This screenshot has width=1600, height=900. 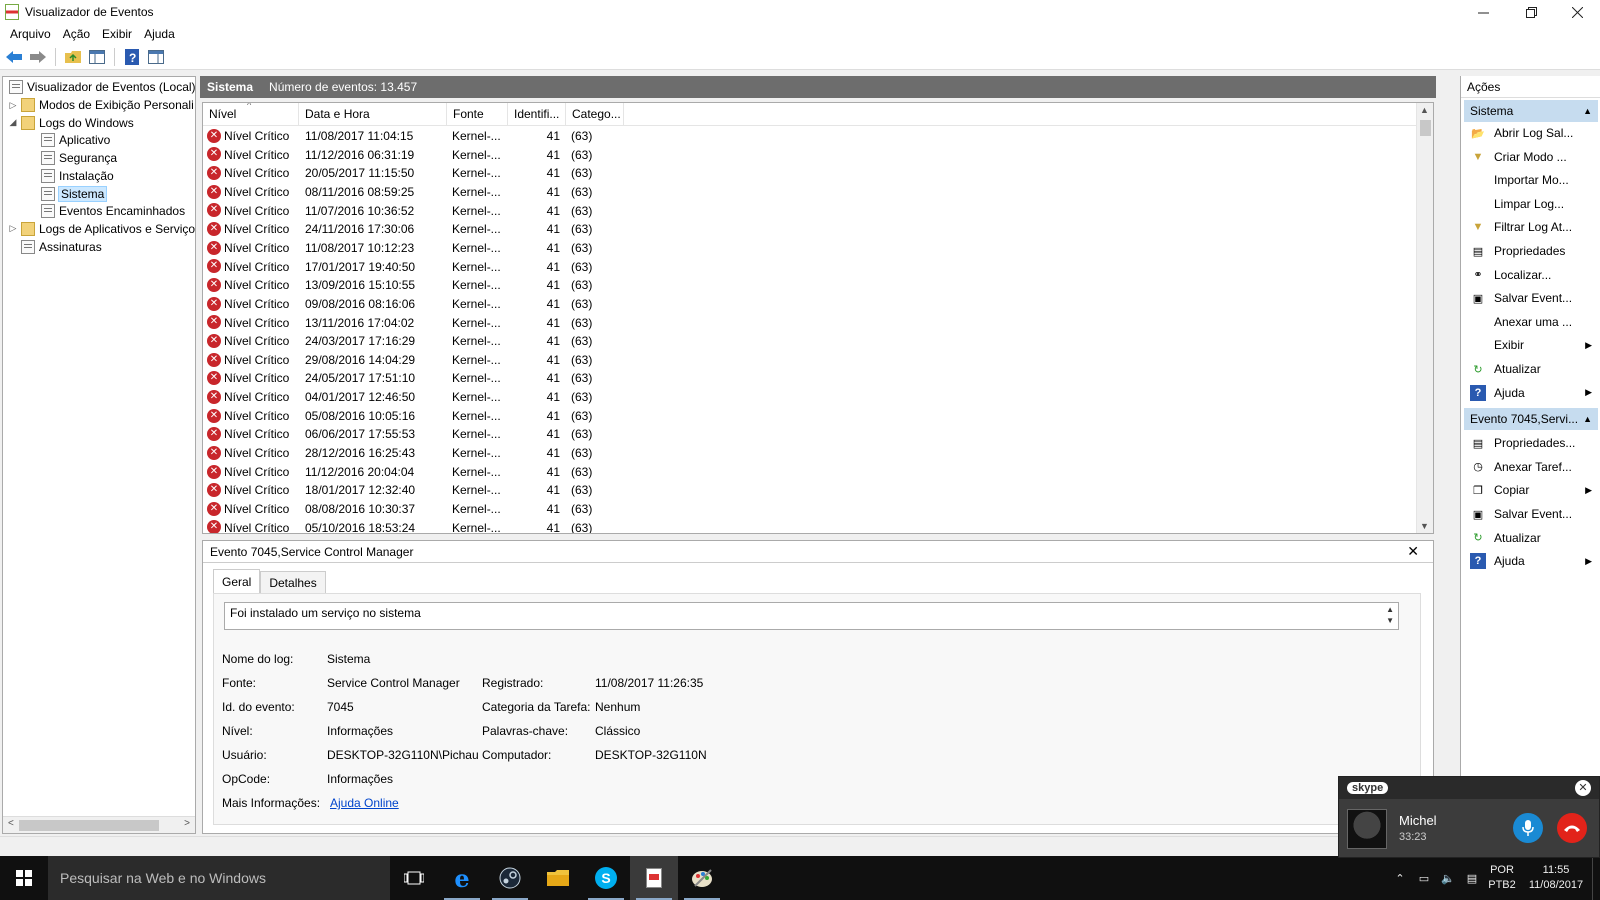 What do you see at coordinates (13, 122) in the screenshot?
I see `expand-icon: ◢` at bounding box center [13, 122].